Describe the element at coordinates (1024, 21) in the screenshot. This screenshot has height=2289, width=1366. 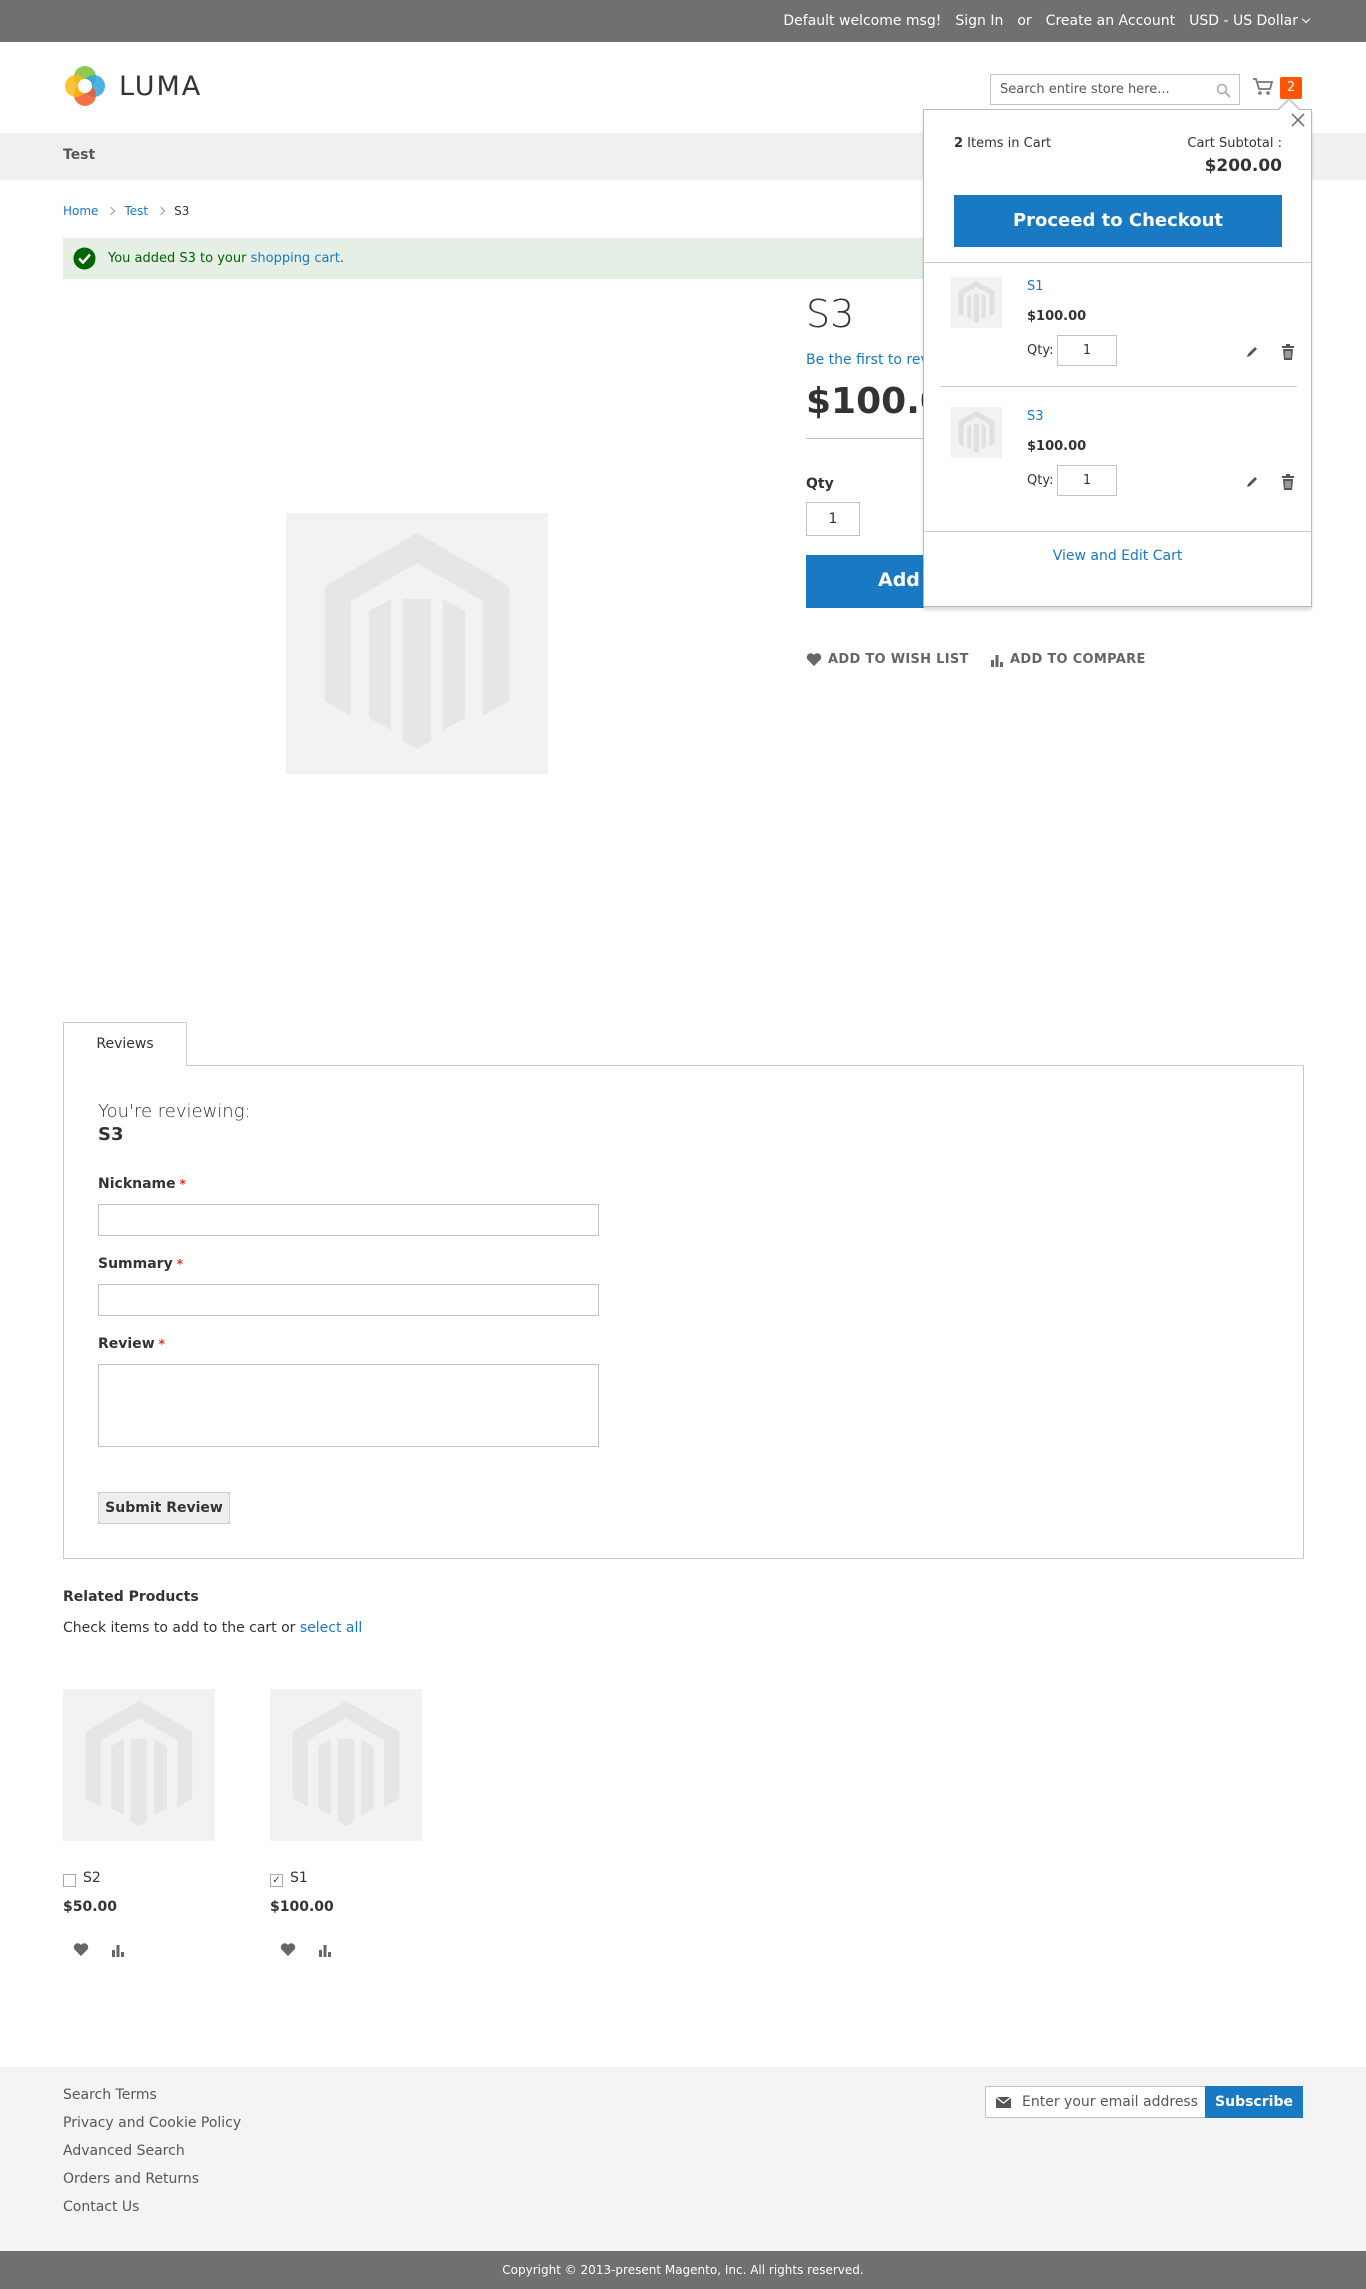
I see `or-text: or` at that location.